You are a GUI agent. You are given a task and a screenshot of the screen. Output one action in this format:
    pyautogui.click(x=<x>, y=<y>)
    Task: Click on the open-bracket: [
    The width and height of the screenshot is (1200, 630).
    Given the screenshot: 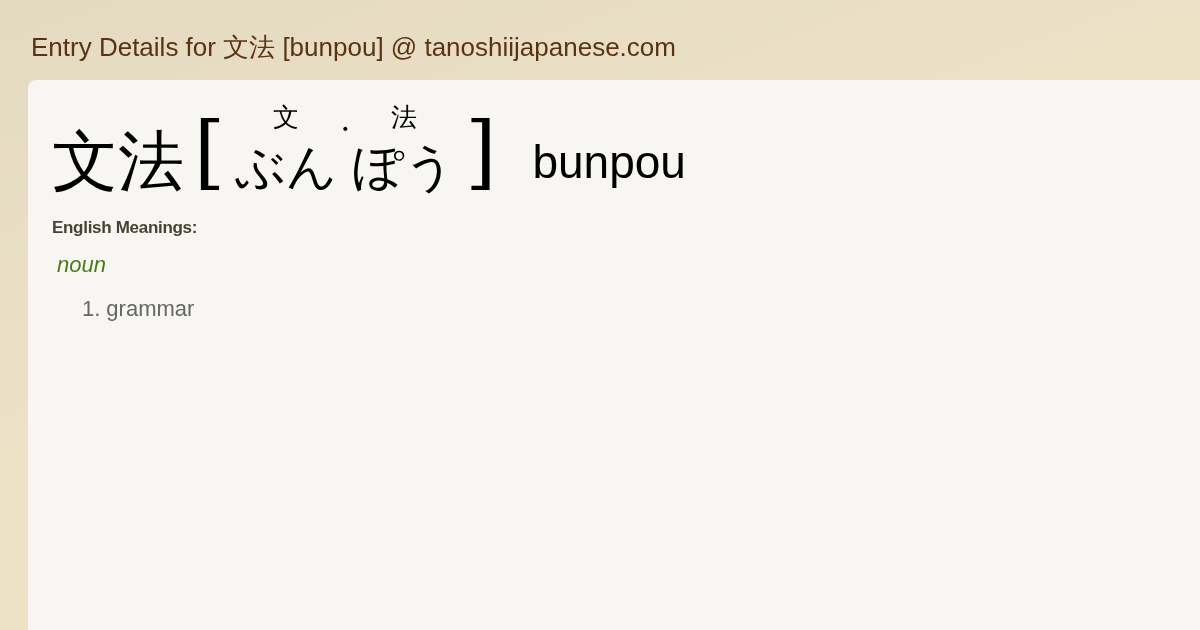 What is the action you would take?
    pyautogui.click(x=210, y=152)
    